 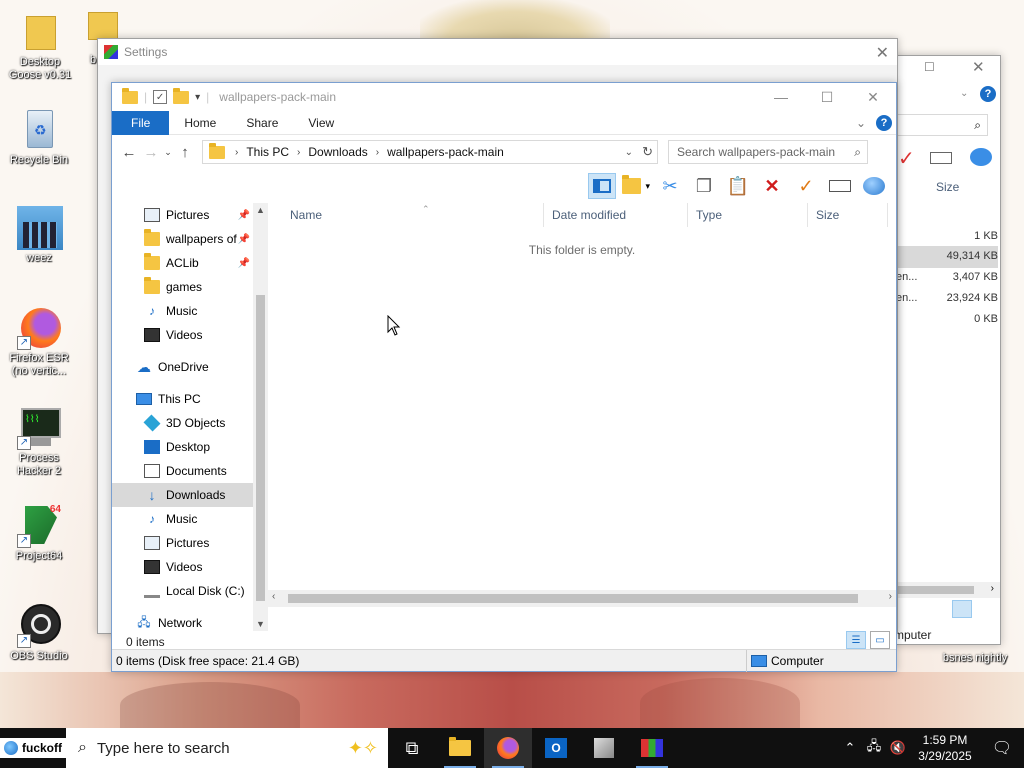 I want to click on nav-item-pictures-pinned: Pictures 📌, so click(x=183, y=215).